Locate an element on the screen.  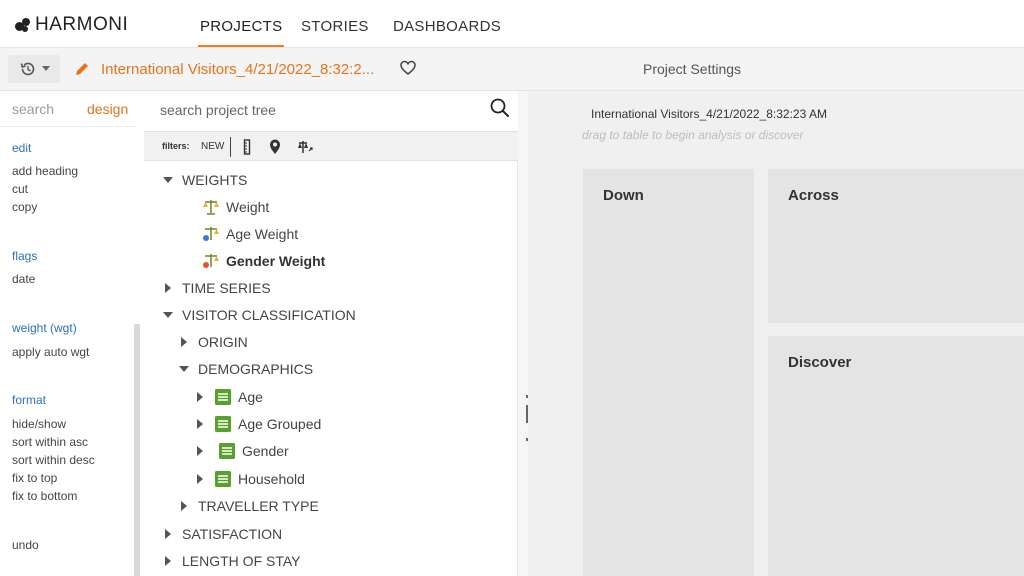
tree-variable-gender: Gender is located at coordinates (241, 451).